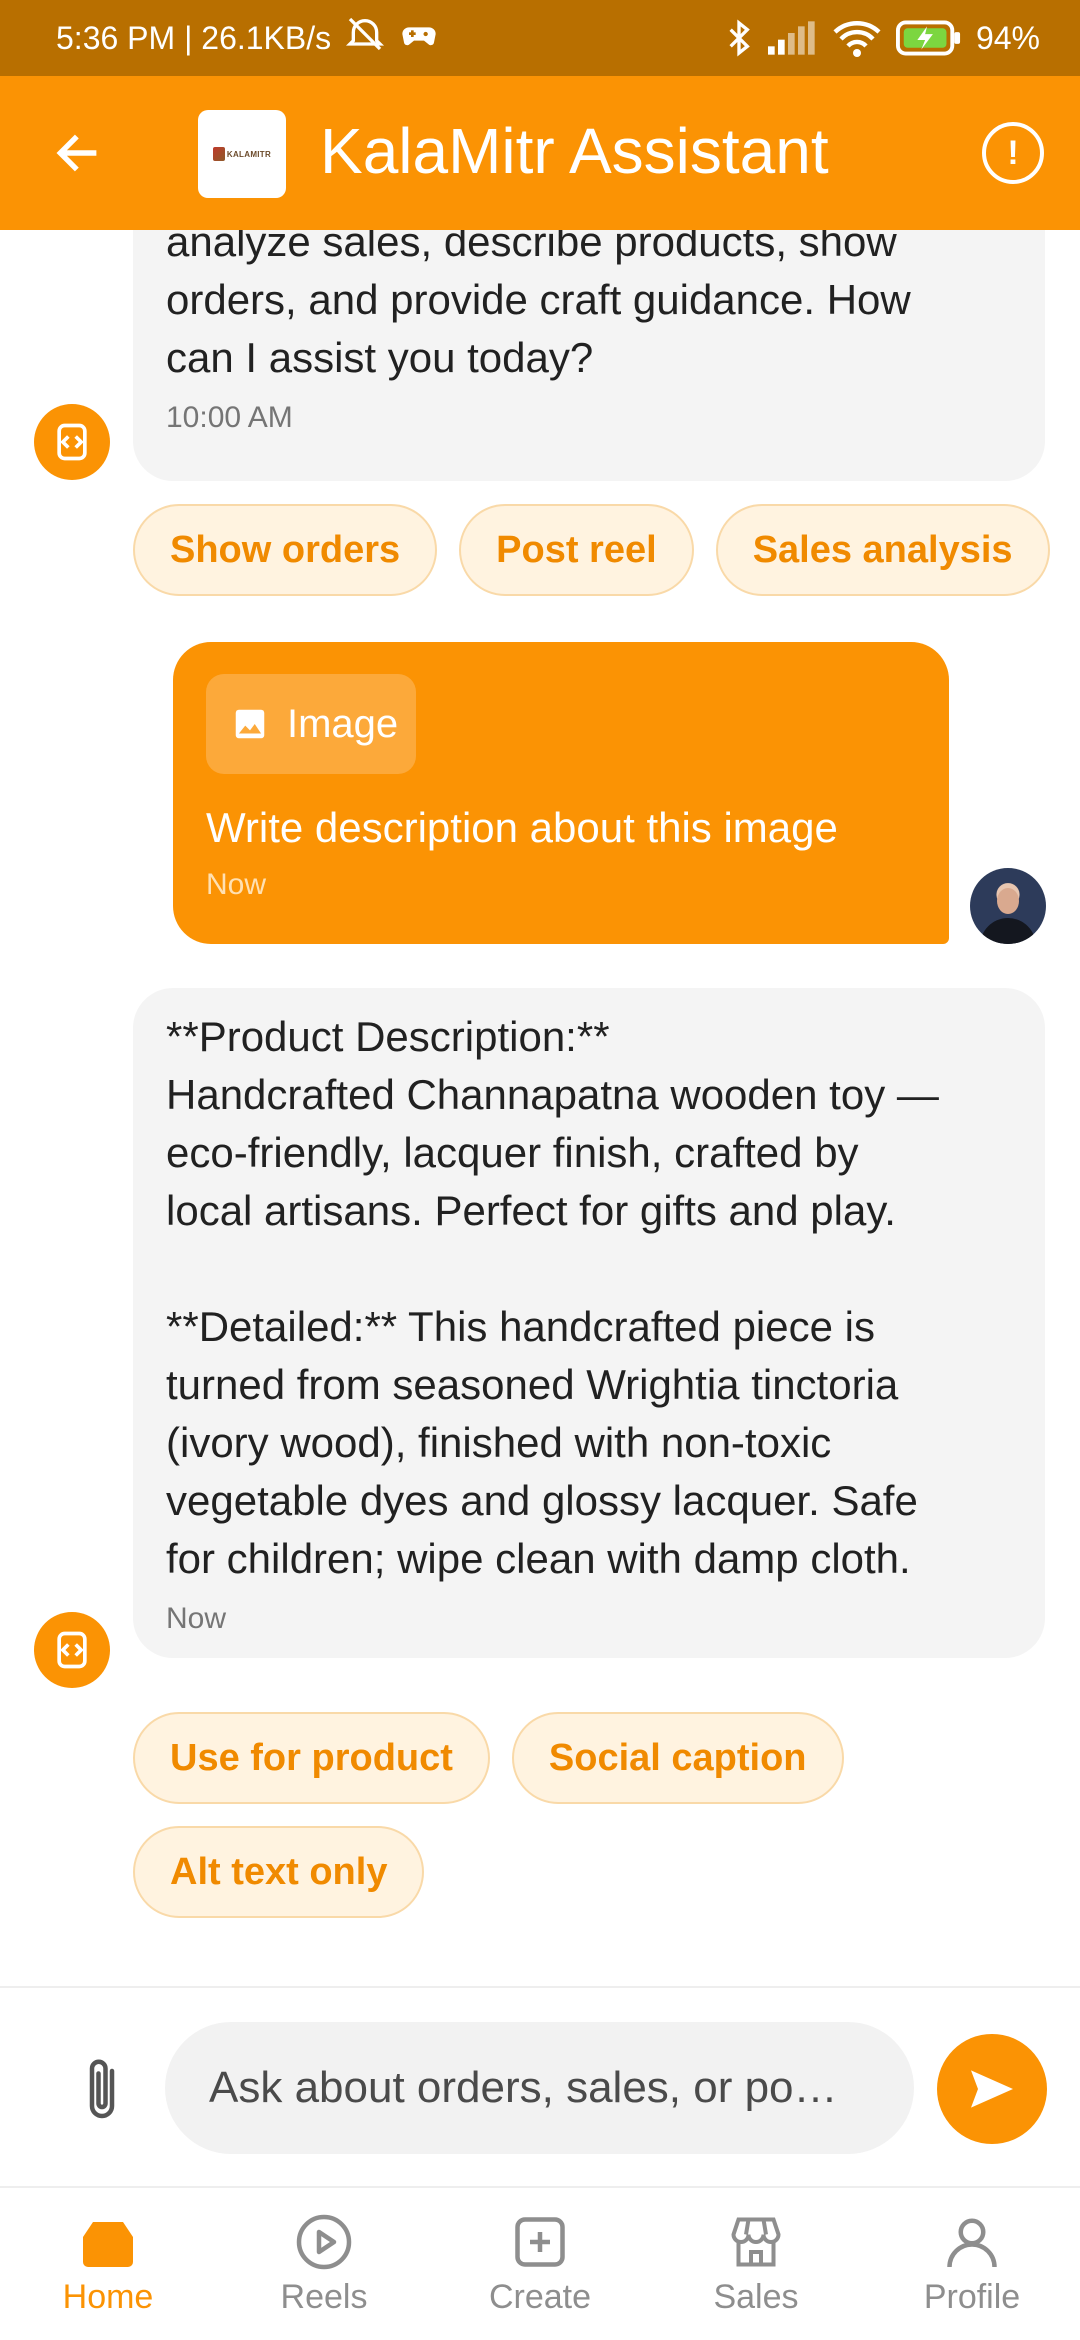 The height and width of the screenshot is (2340, 1080). What do you see at coordinates (792, 38) in the screenshot?
I see `signal-icon` at bounding box center [792, 38].